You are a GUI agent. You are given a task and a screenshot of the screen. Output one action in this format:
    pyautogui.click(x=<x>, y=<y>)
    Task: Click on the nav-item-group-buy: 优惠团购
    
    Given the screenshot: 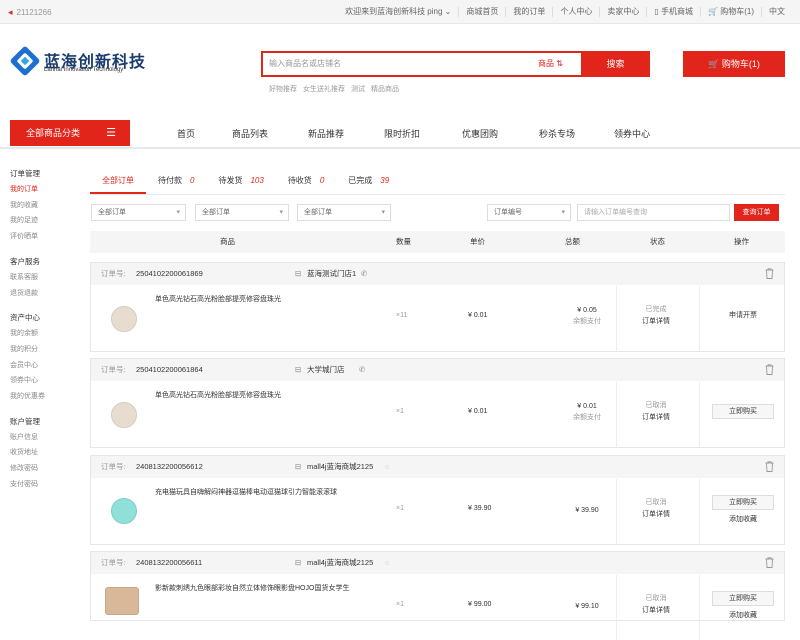 What is the action you would take?
    pyautogui.click(x=480, y=133)
    